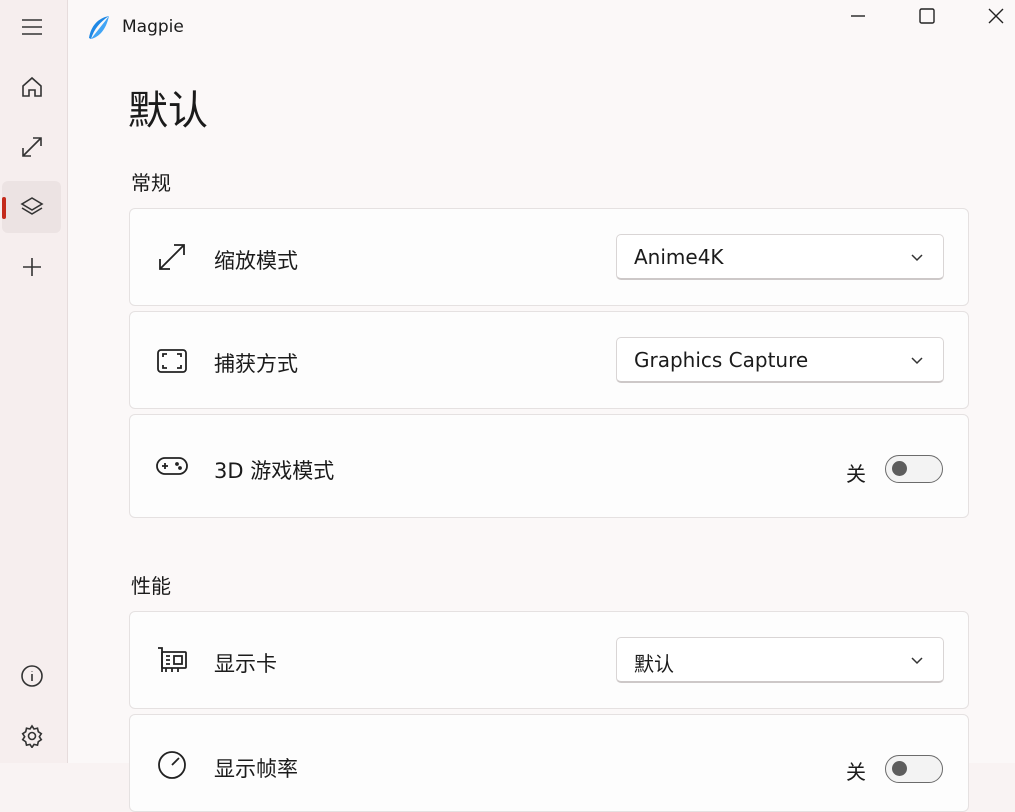 Image resolution: width=1015 pixels, height=812 pixels. I want to click on home-icon, so click(31, 86).